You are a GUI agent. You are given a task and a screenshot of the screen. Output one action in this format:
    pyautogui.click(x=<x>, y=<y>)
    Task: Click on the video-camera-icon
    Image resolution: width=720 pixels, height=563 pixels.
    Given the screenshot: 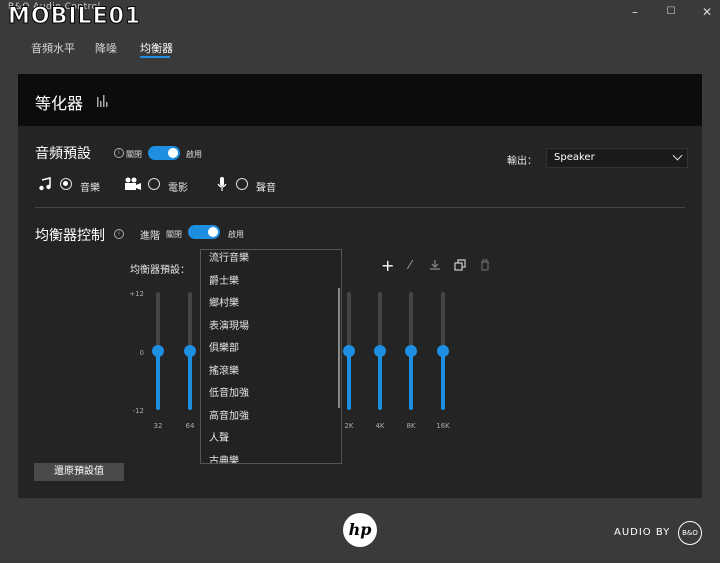 What is the action you would take?
    pyautogui.click(x=133, y=183)
    